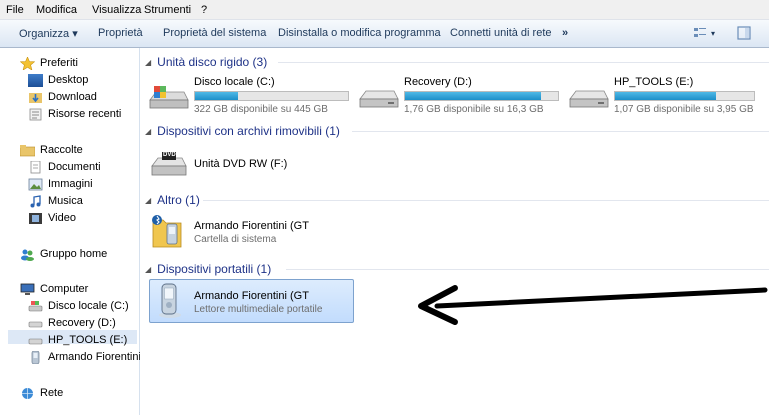 This screenshot has height=415, width=769. Describe the element at coordinates (501, 33) in the screenshot. I see `map-network-drive-button: Connetti unità di rete` at that location.